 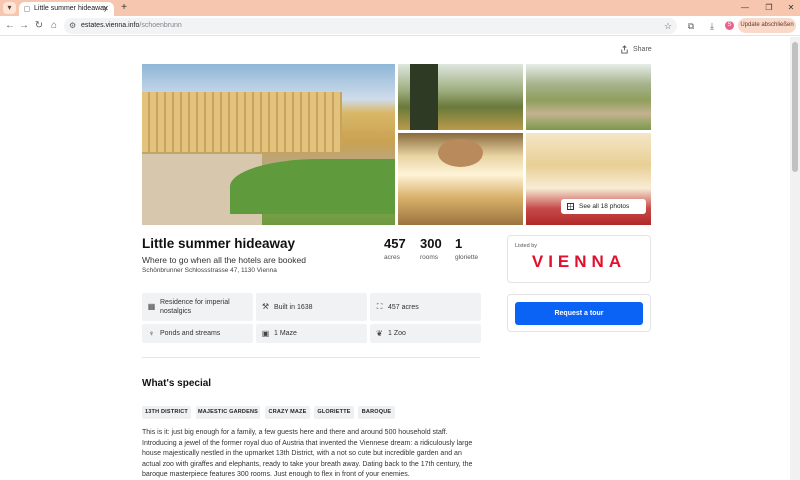 What do you see at coordinates (403, 307) in the screenshot?
I see `feature-text: 457 acres` at bounding box center [403, 307].